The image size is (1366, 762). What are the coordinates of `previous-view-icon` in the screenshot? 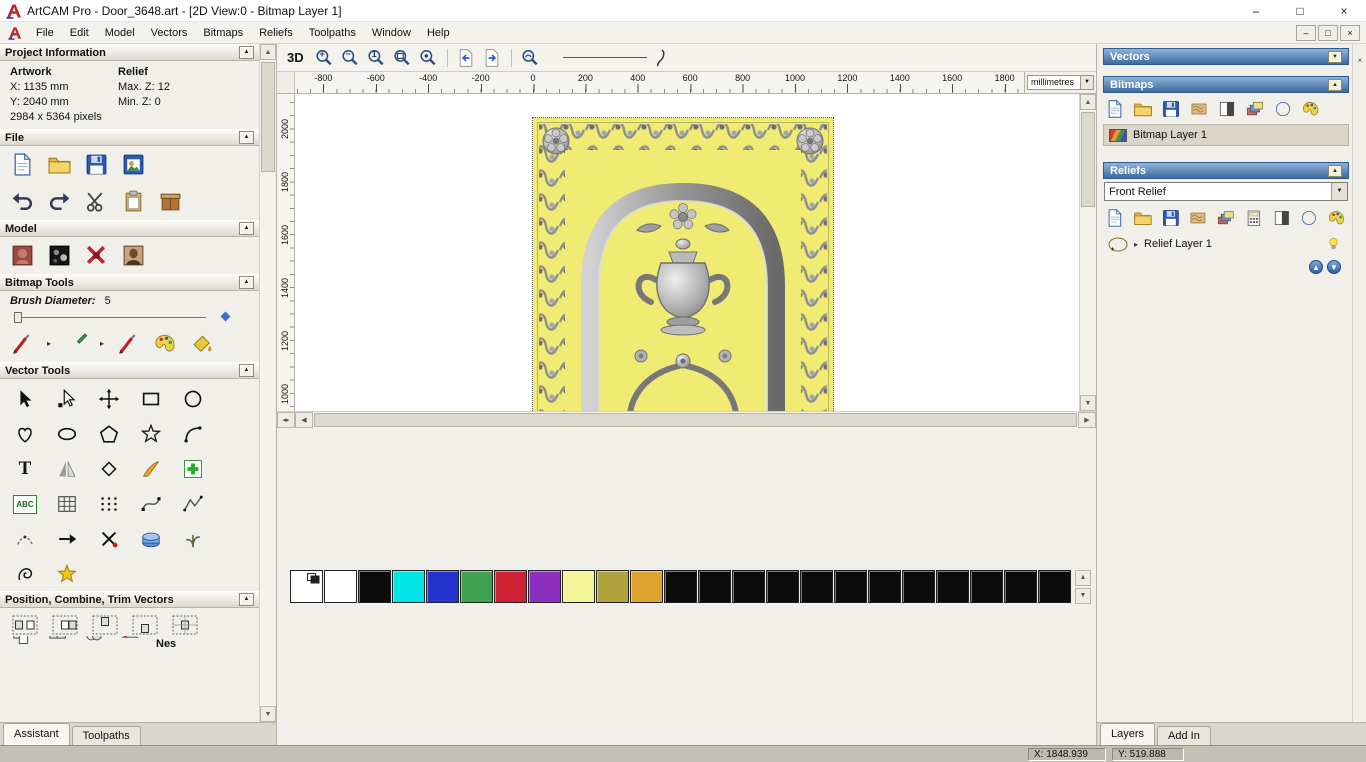 It's located at (466, 58).